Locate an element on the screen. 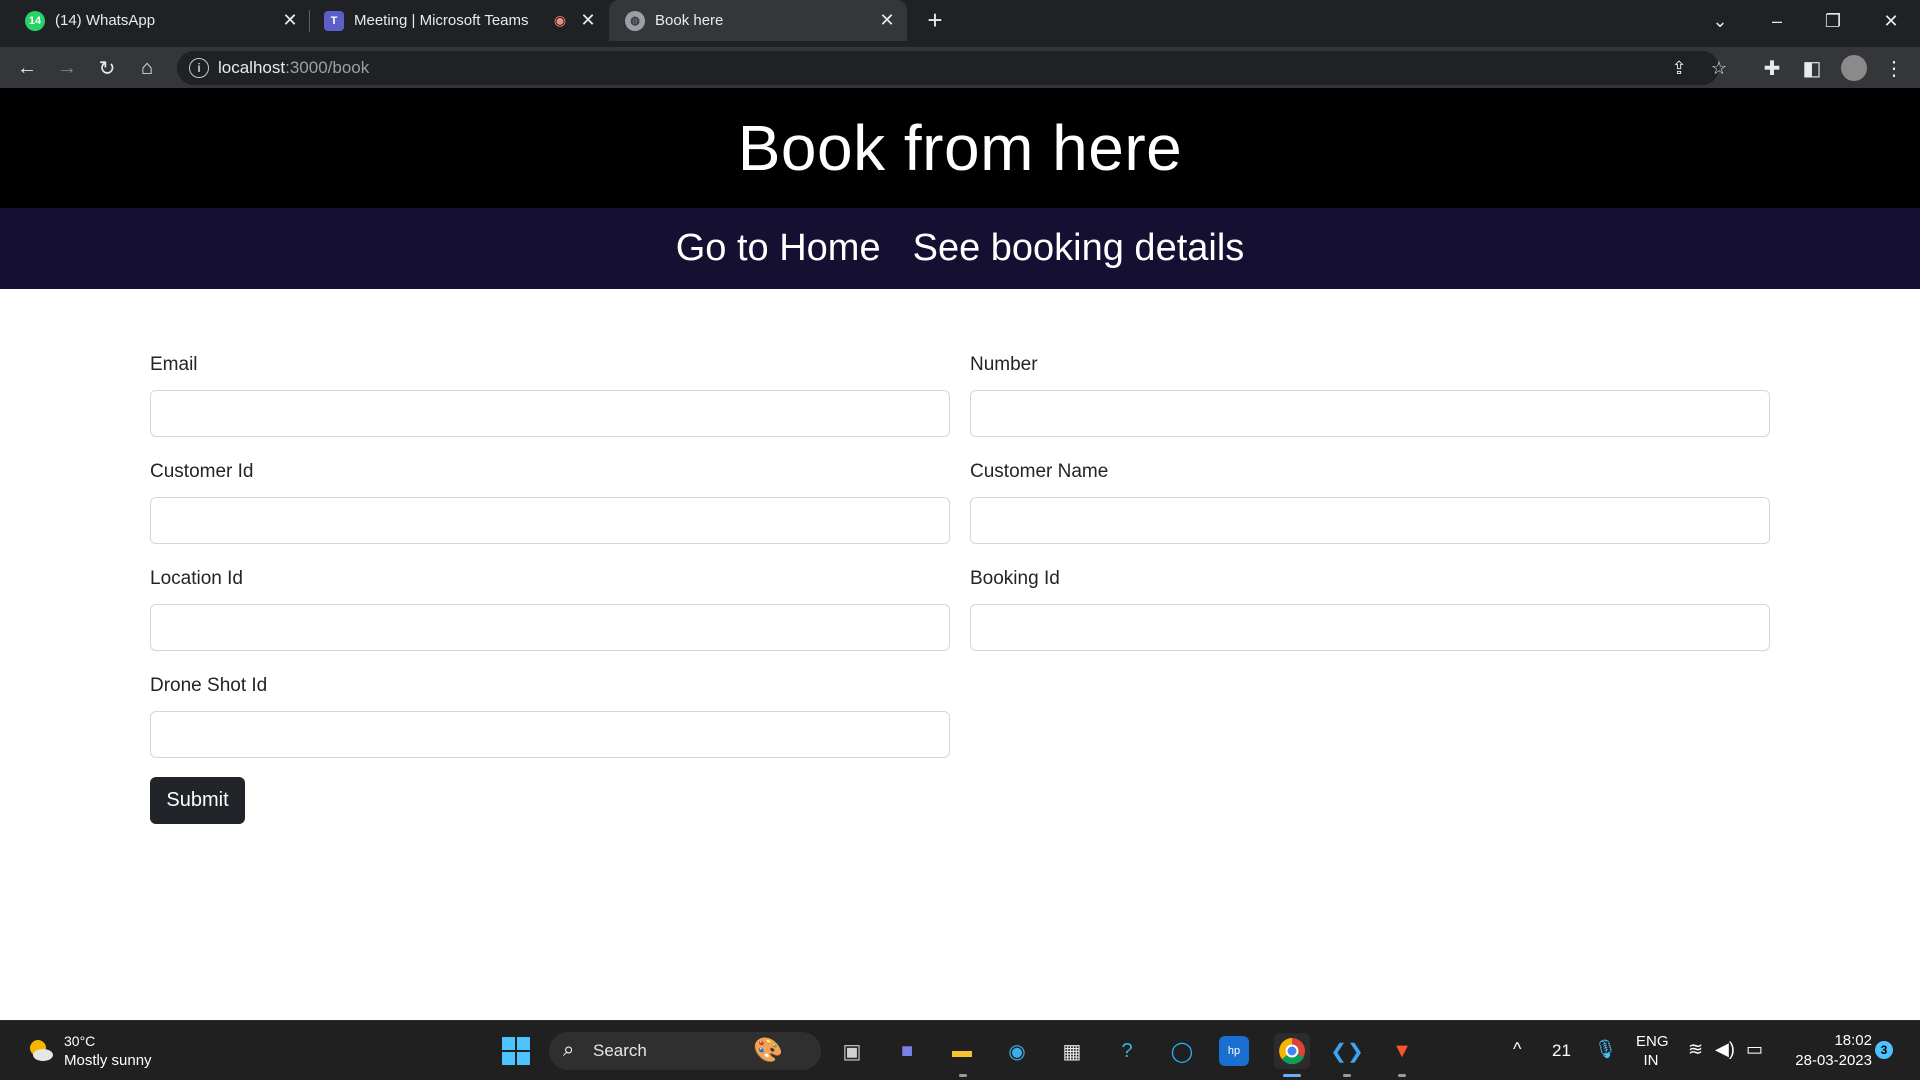  globe-icon: ◍ is located at coordinates (635, 20).